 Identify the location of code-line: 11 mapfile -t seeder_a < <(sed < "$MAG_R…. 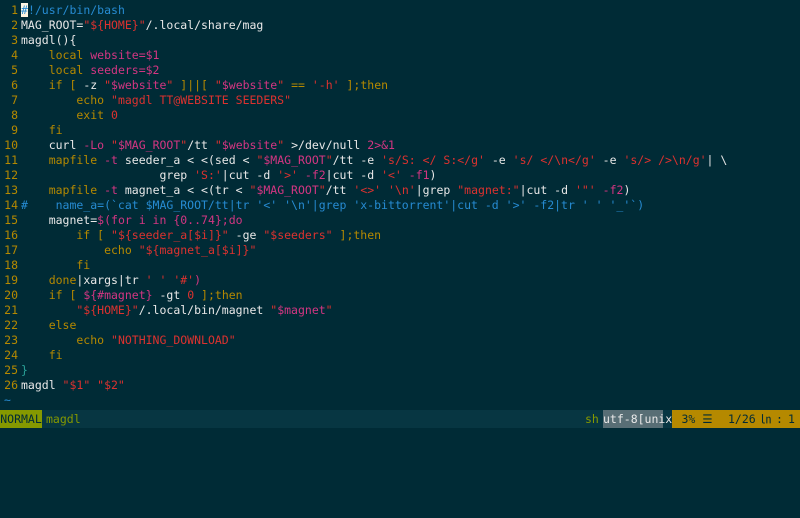
(363, 160).